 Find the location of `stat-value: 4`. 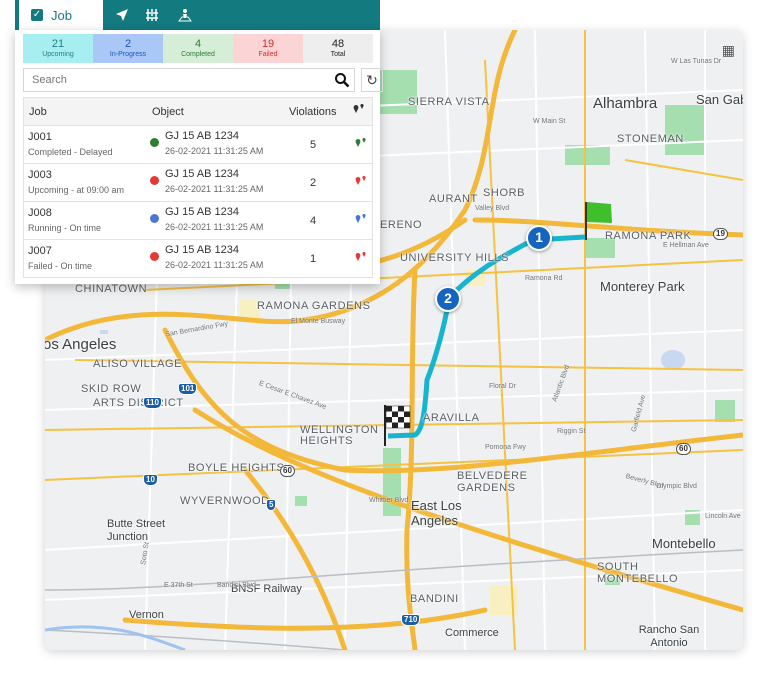

stat-value: 4 is located at coordinates (198, 44).